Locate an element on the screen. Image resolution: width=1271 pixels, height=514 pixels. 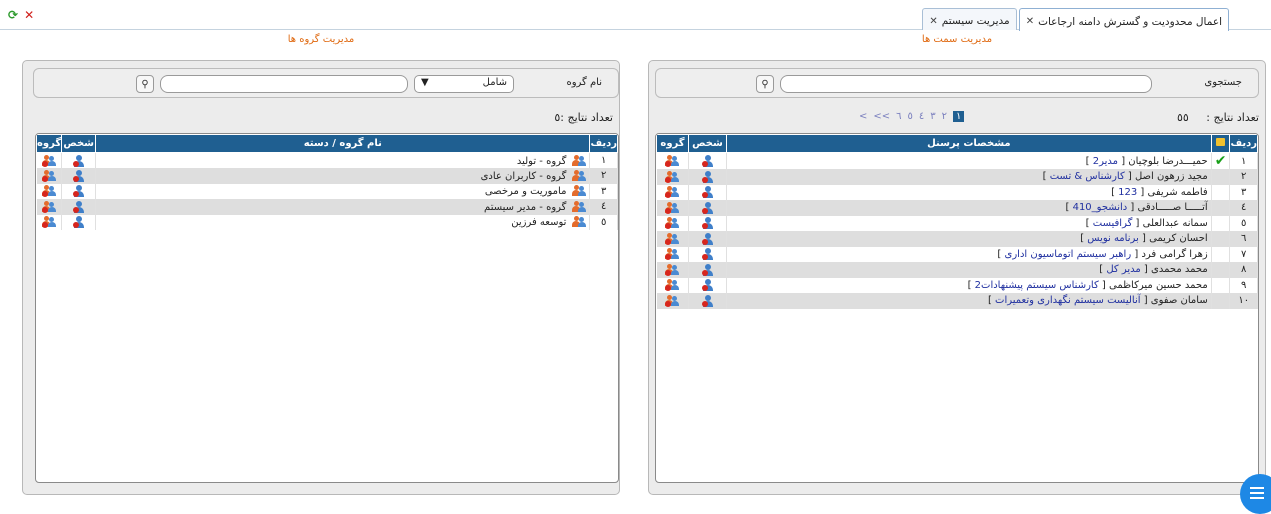
group-name: گروه - کاربران عادی is located at coordinates (523, 176).